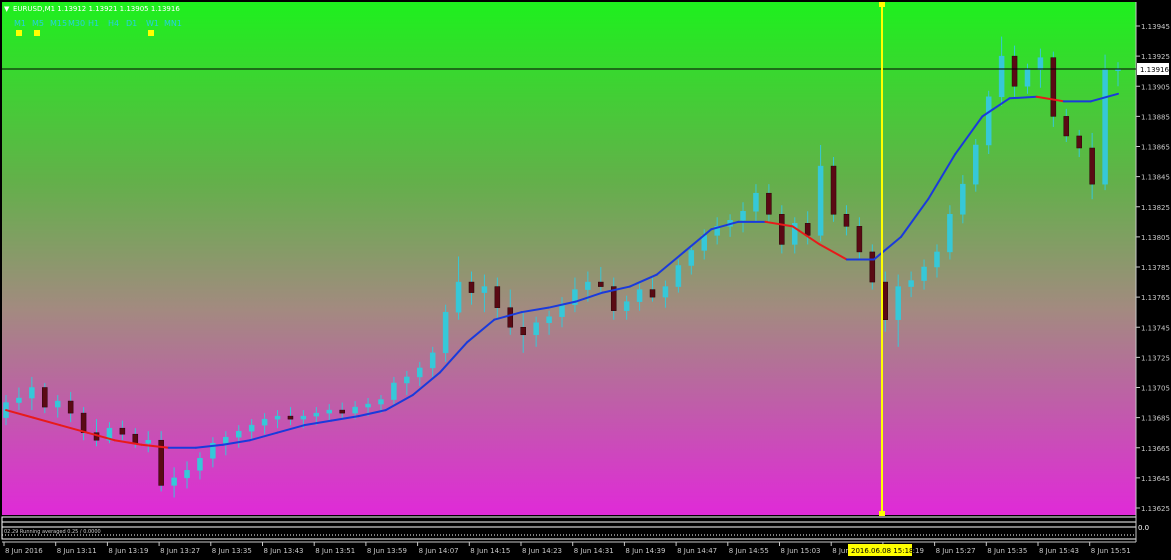  Describe the element at coordinates (113, 23) in the screenshot. I see `timeframe-h4: H4` at that location.